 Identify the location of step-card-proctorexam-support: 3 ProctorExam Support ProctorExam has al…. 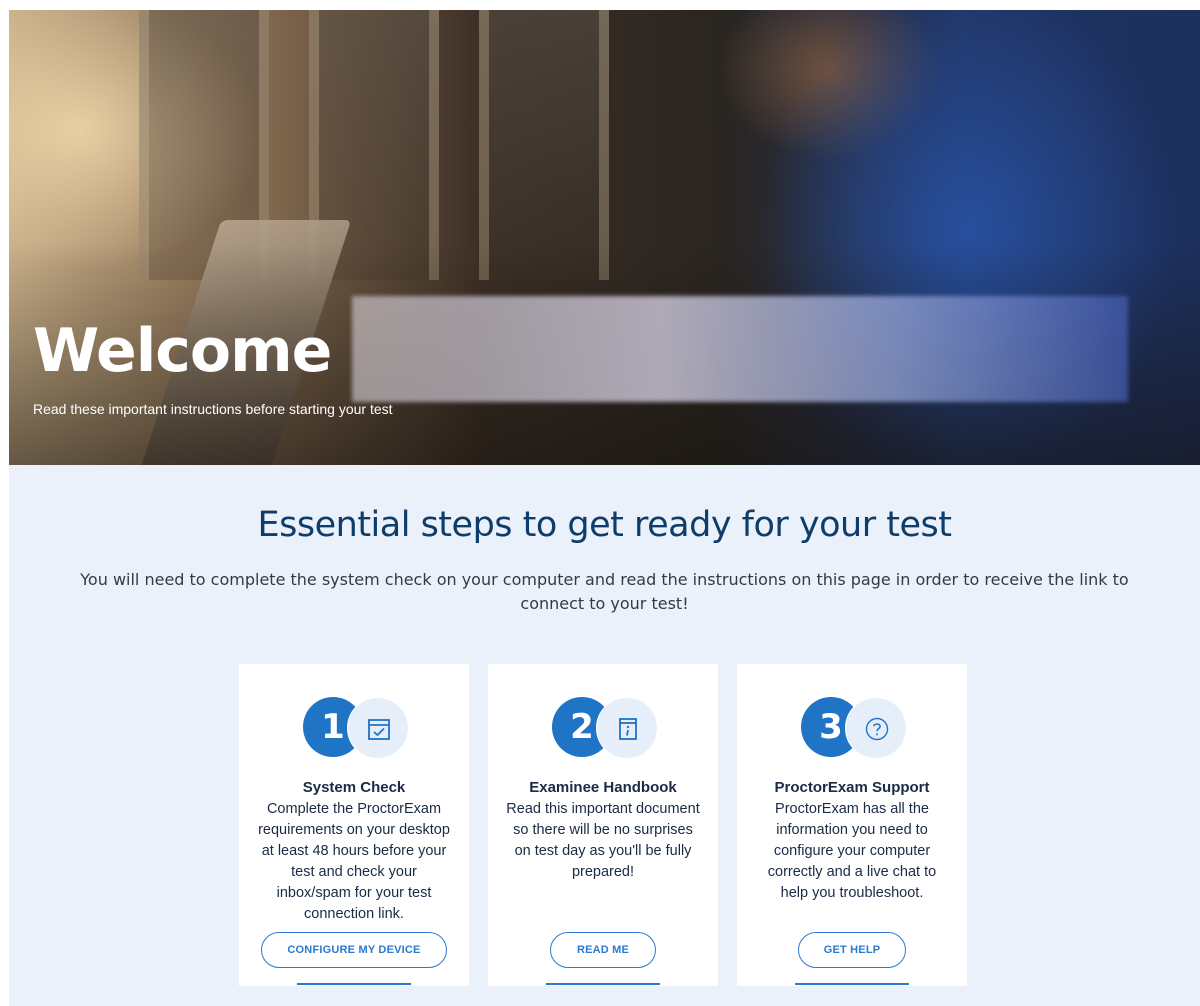
(852, 825).